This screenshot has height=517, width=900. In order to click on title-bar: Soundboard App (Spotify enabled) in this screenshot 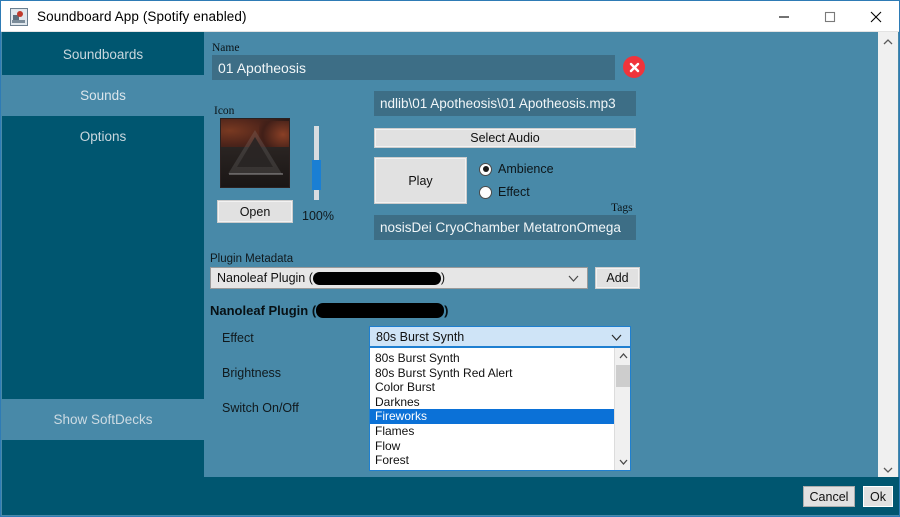, I will do `click(450, 16)`.